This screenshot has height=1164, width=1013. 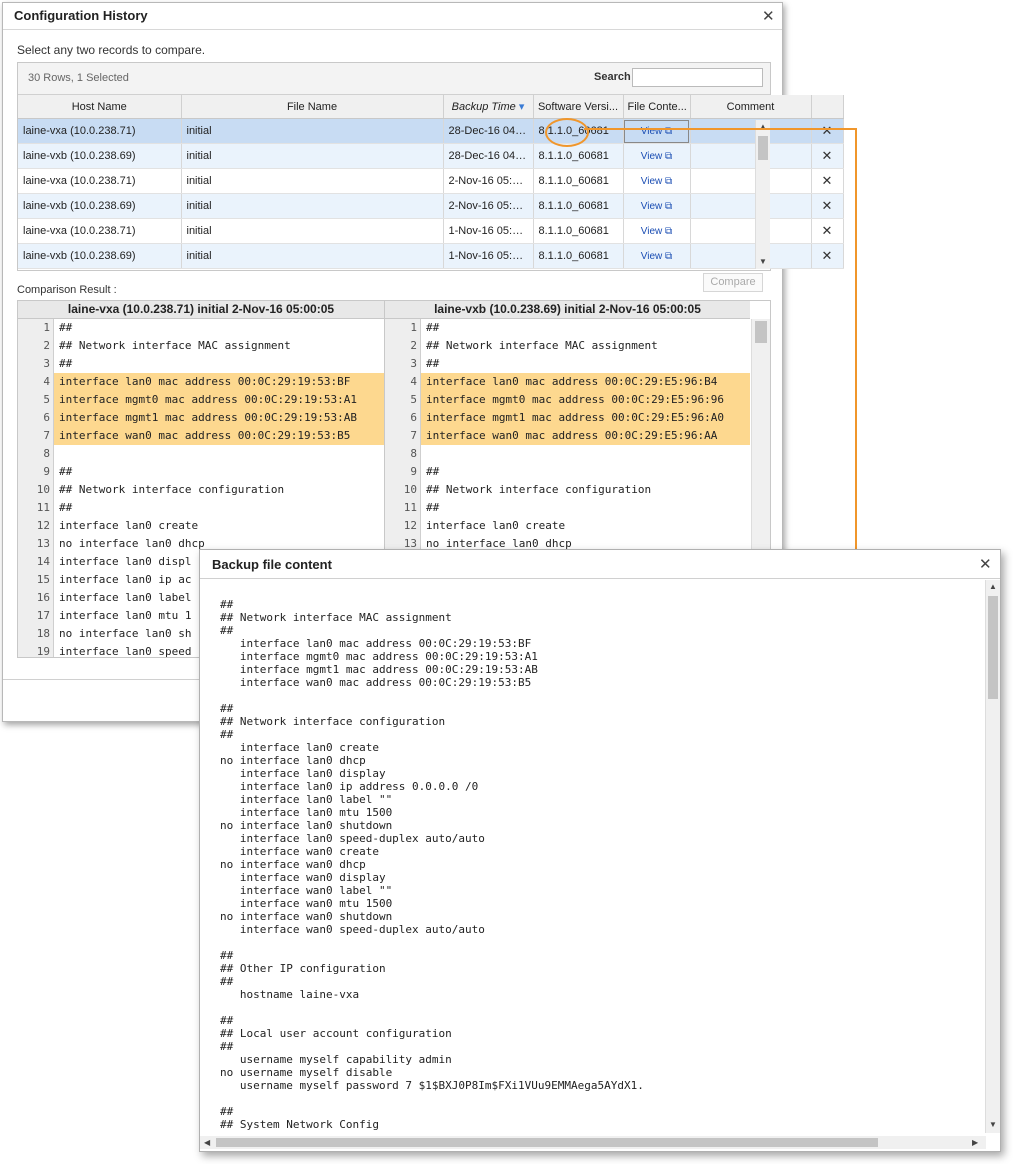 What do you see at coordinates (547, 1142) in the screenshot?
I see `backup-hscroll-thumb` at bounding box center [547, 1142].